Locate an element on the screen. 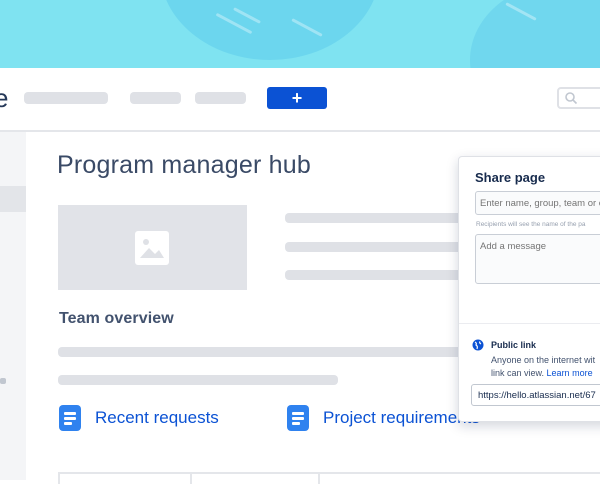 This screenshot has height=484, width=600. search-input is located at coordinates (578, 98).